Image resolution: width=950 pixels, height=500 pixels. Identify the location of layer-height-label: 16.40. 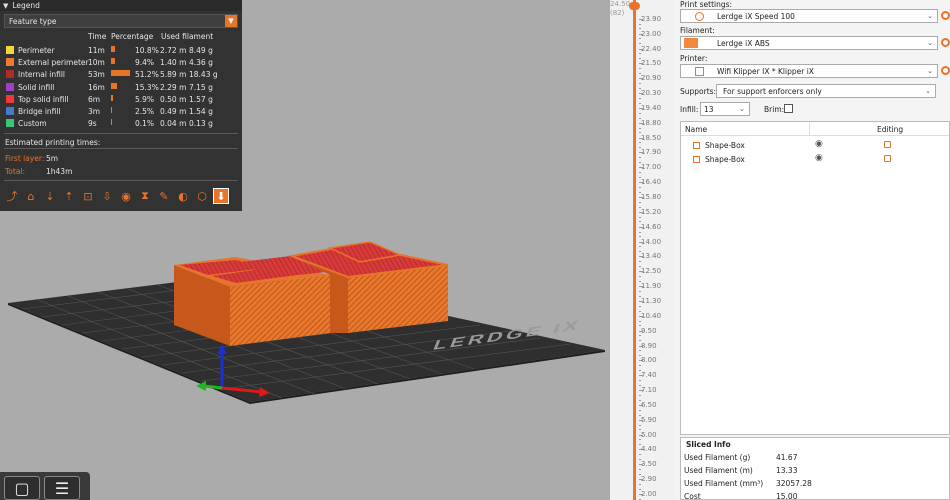
(651, 182).